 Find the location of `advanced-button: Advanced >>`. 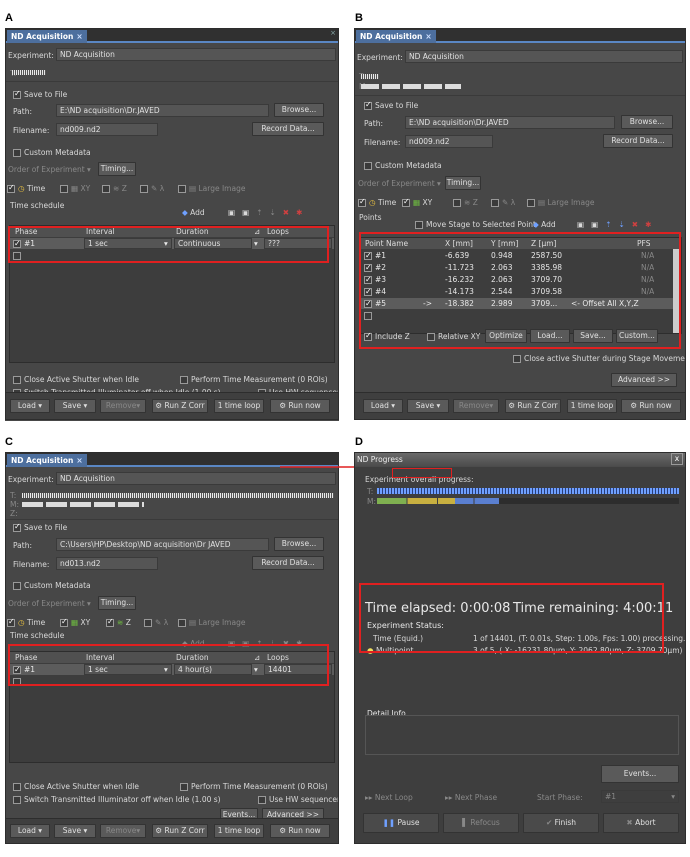

advanced-button: Advanced >> is located at coordinates (644, 380).